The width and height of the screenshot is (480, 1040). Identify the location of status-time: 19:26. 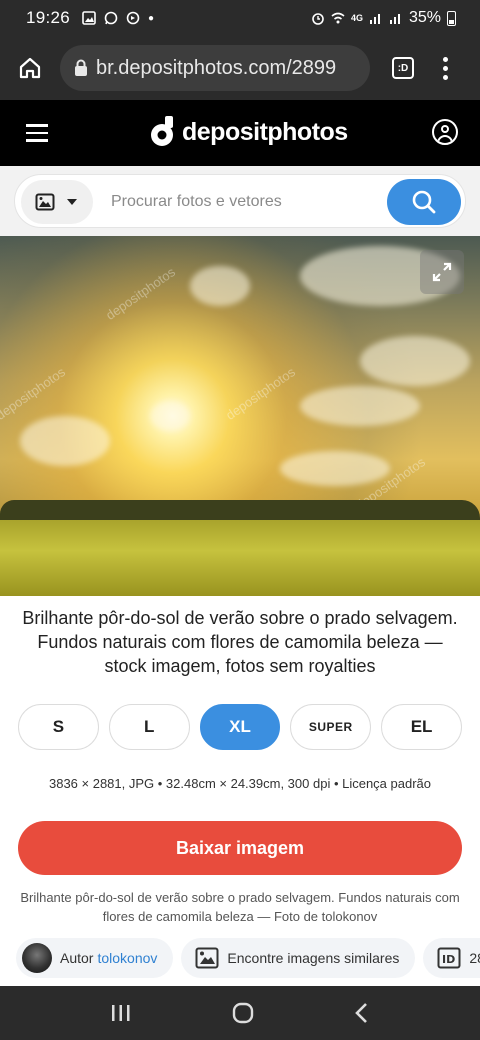
(48, 17).